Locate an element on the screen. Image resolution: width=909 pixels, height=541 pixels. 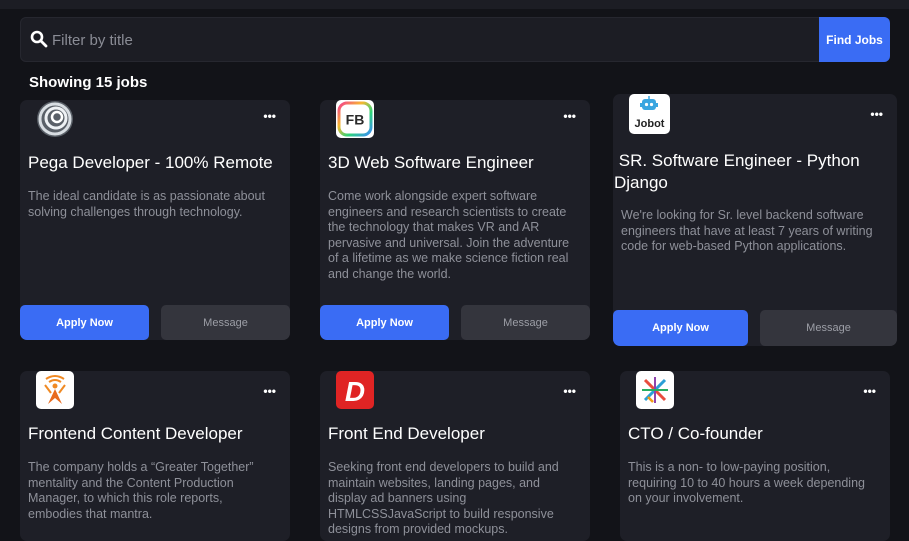
svg-text: D is located at coordinates (355, 391).